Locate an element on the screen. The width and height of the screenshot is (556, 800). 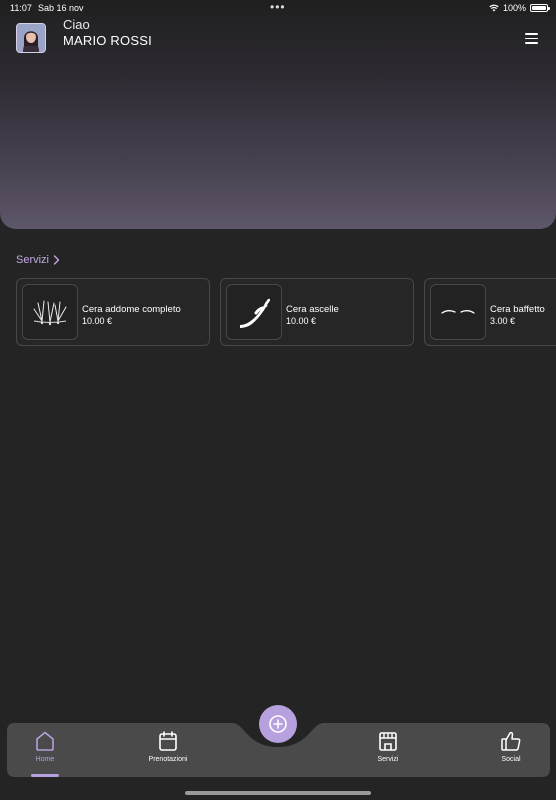
service-card: Cera addome completo 10.00 € is located at coordinates (113, 312).